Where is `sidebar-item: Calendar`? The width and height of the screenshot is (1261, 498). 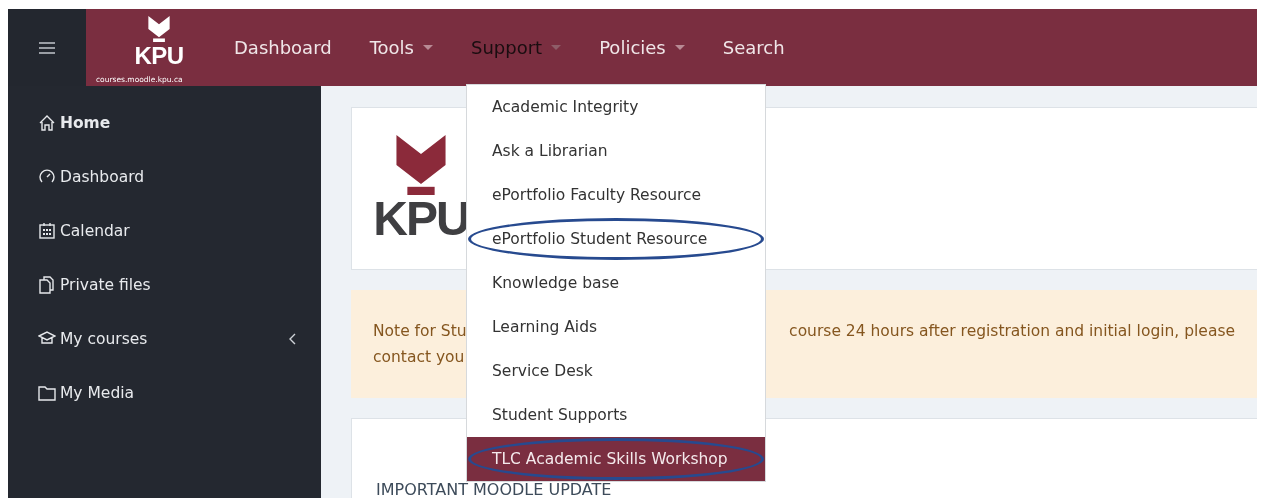
sidebar-item: Calendar is located at coordinates (164, 231).